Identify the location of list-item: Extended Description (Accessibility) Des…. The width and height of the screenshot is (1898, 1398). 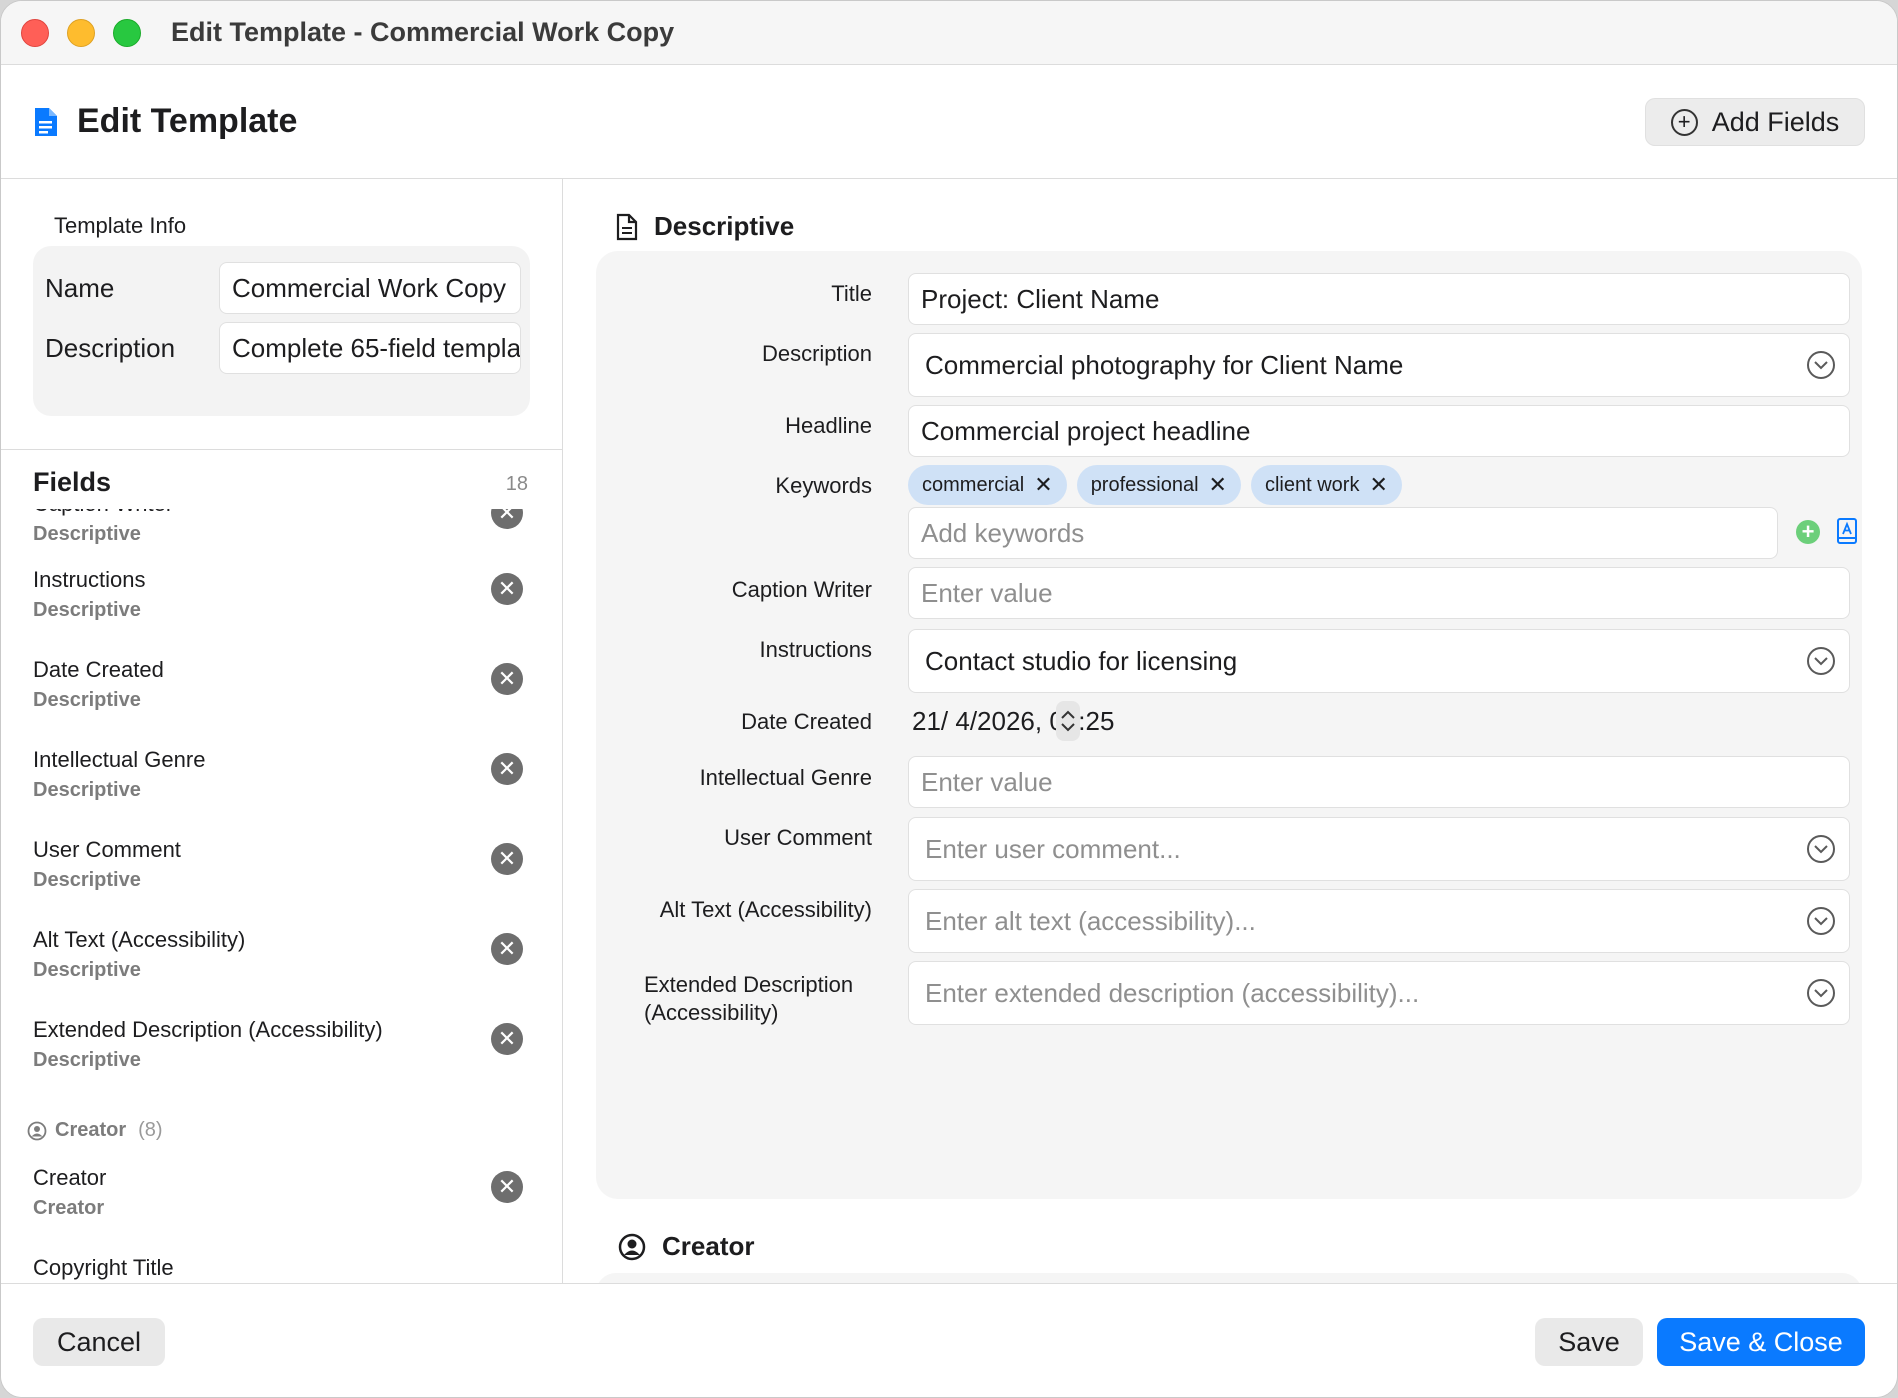
(278, 1057).